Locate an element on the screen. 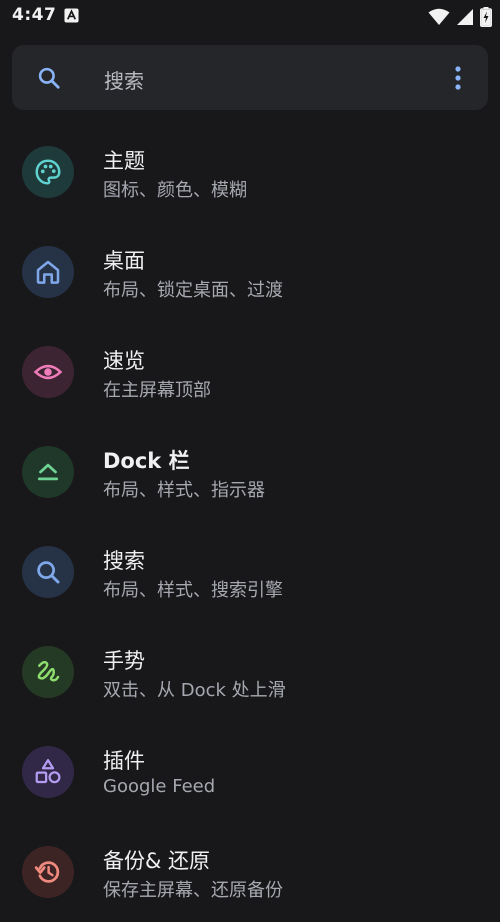  settings-item-title: 速览 is located at coordinates (124, 361).